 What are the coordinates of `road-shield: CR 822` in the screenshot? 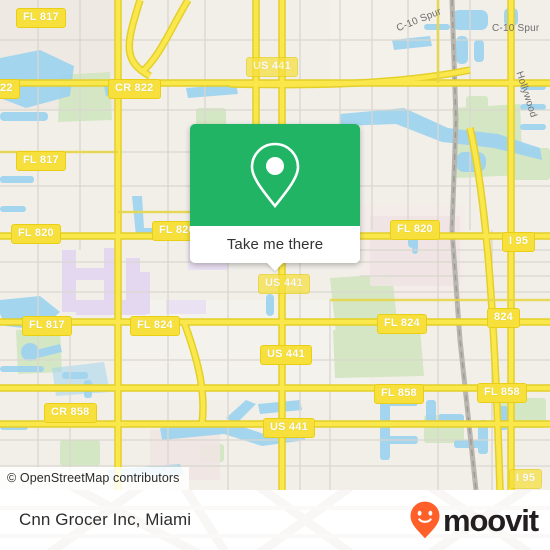 It's located at (134, 89).